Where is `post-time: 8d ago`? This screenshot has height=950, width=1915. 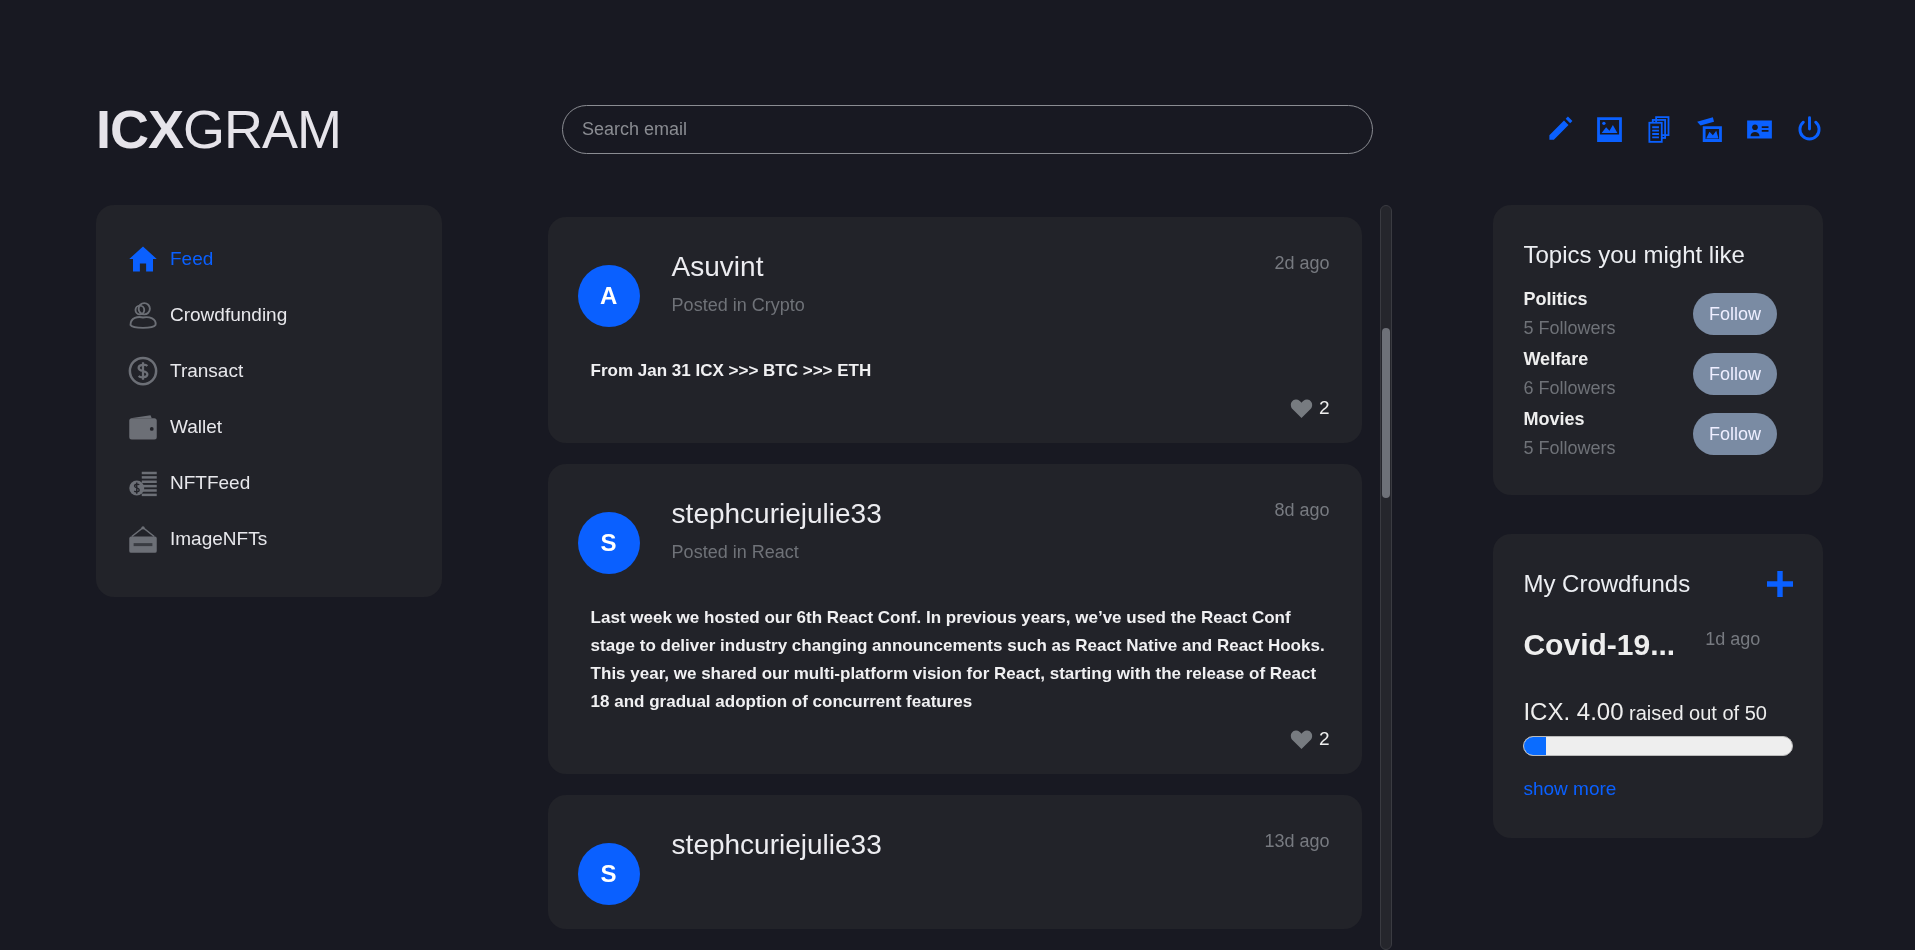 post-time: 8d ago is located at coordinates (1302, 510).